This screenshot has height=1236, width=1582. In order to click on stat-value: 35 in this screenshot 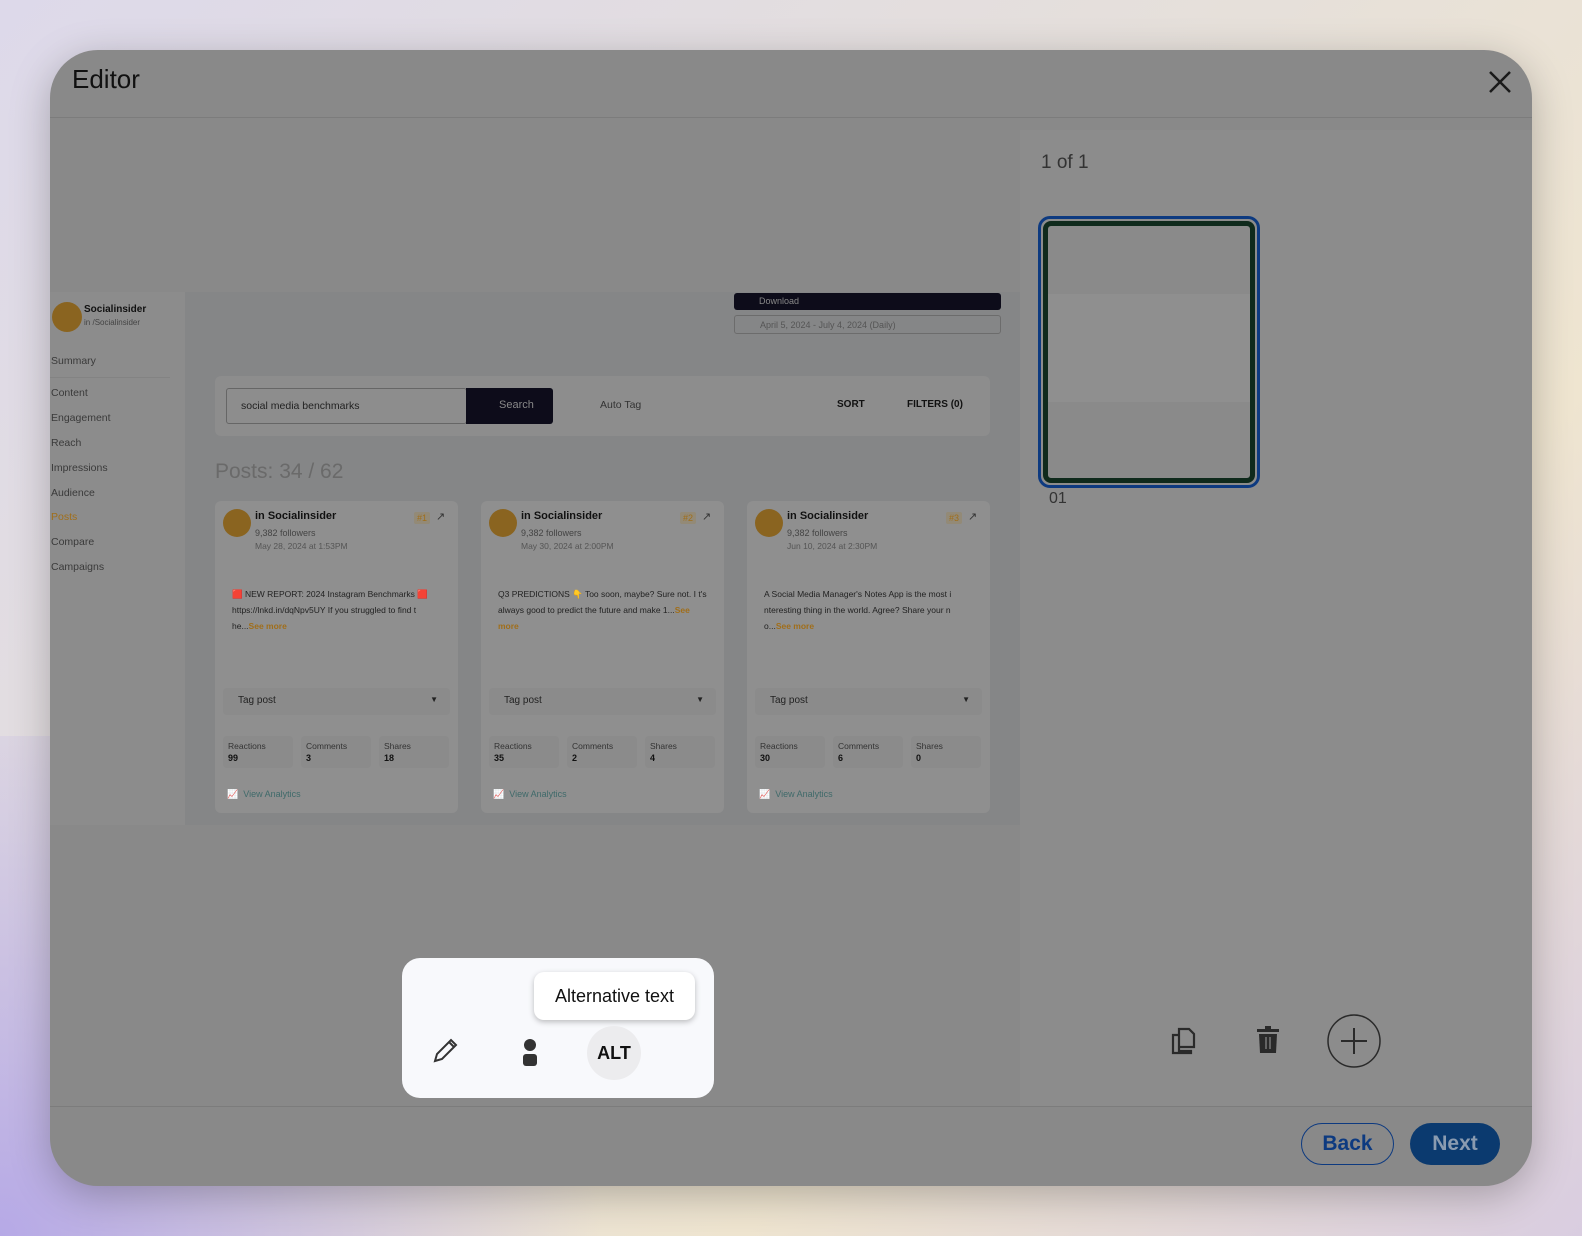, I will do `click(499, 758)`.